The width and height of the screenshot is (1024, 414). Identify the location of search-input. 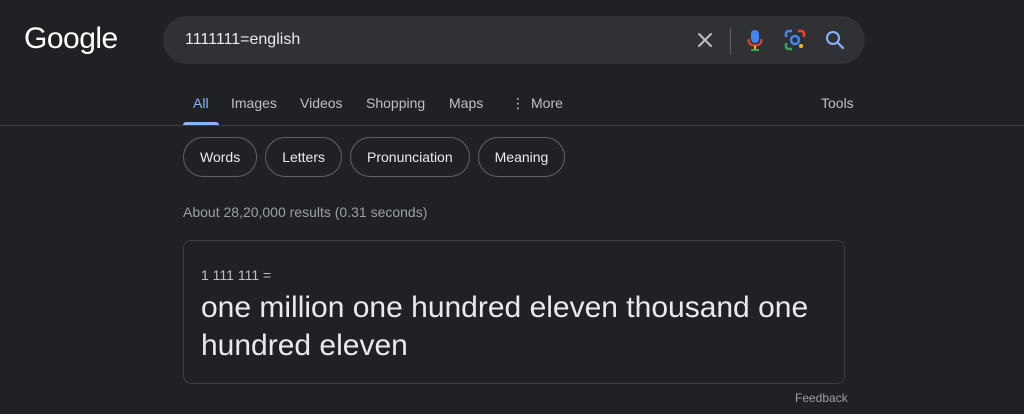
(425, 40).